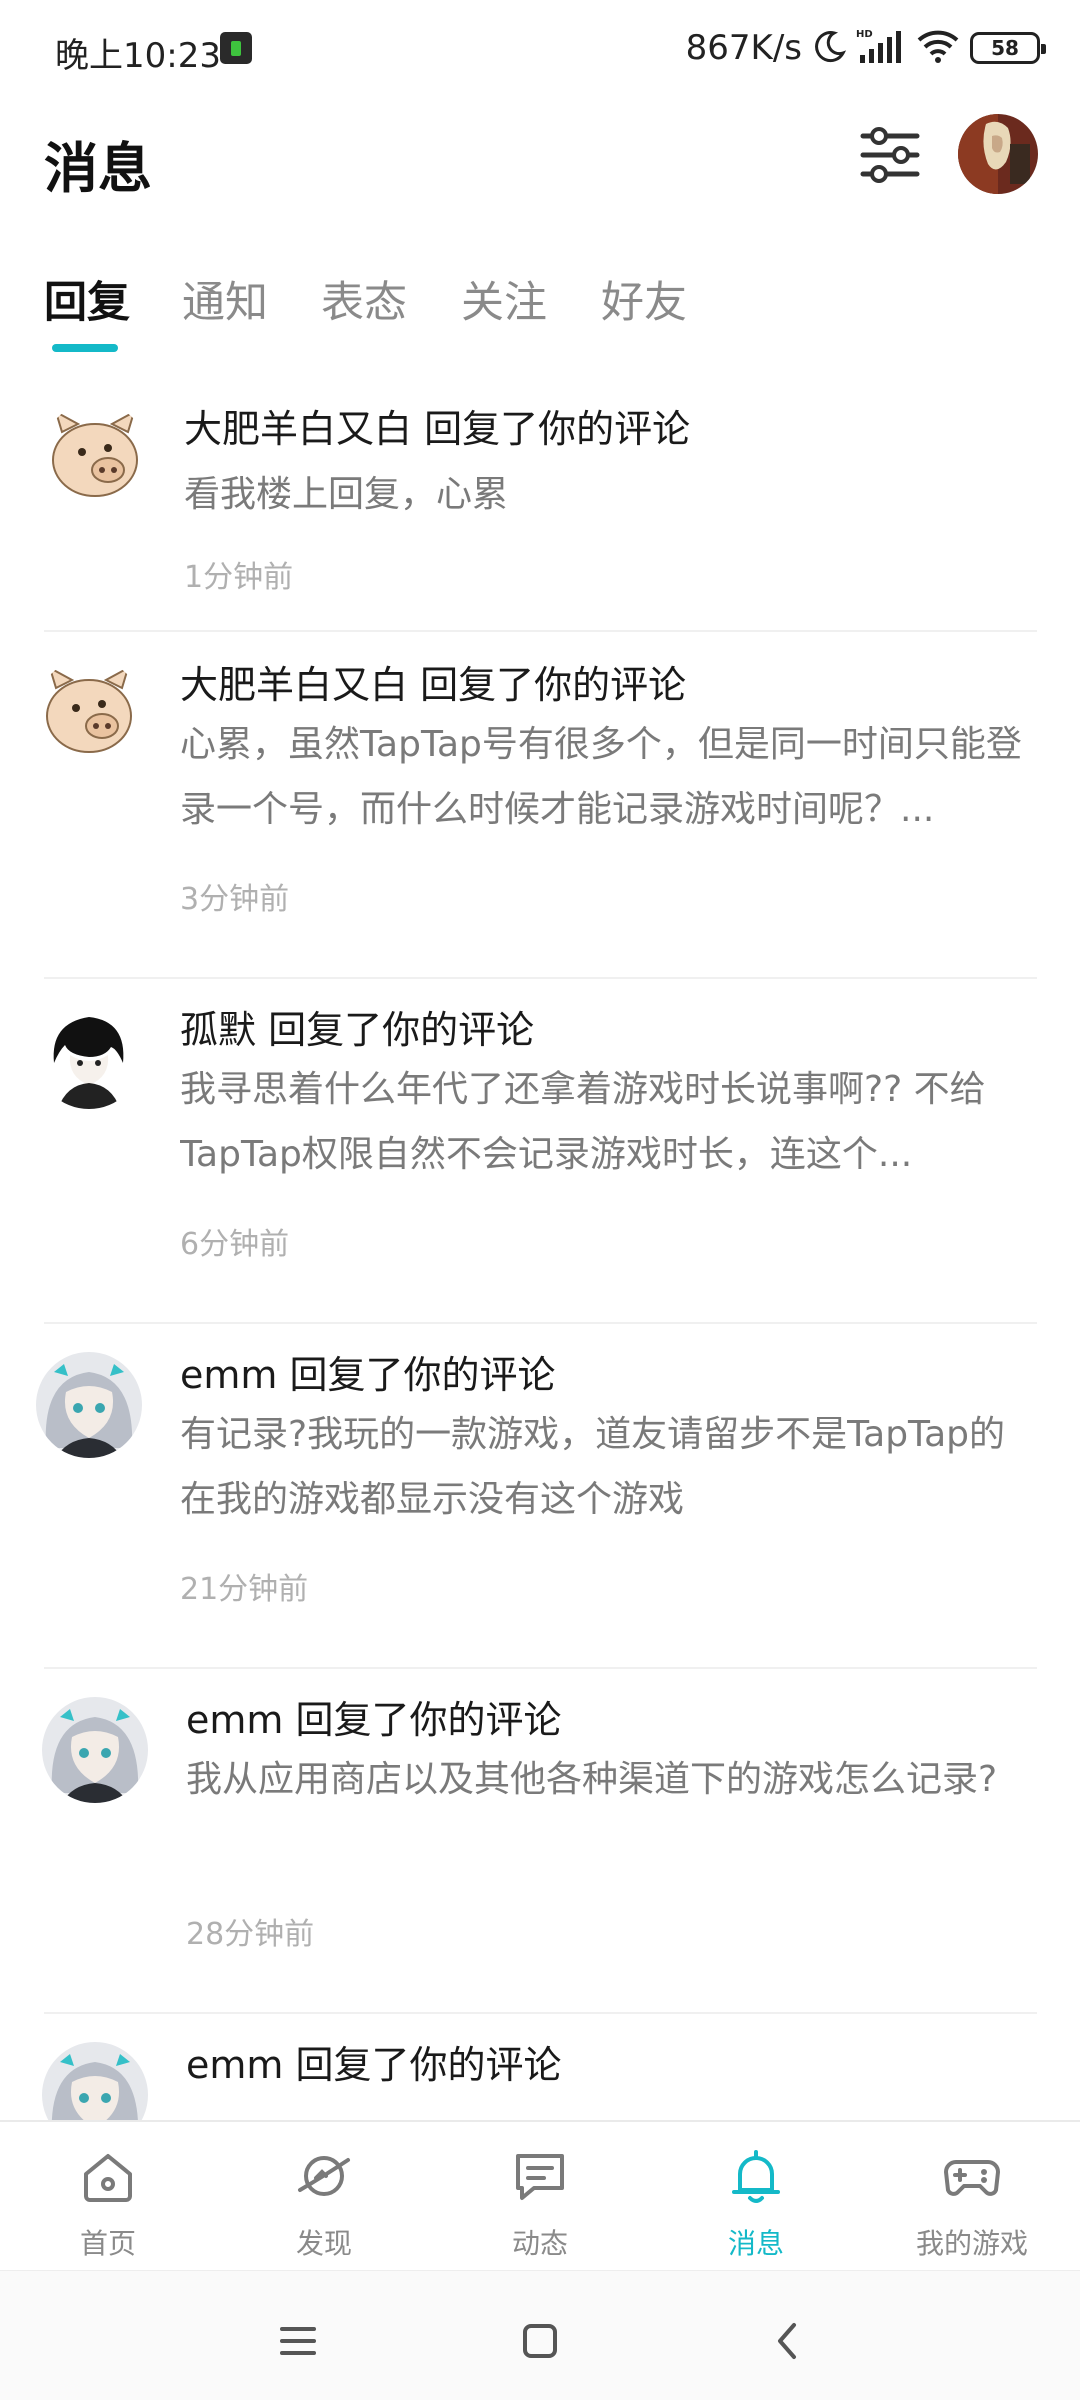  What do you see at coordinates (539, 2243) in the screenshot?
I see `nav-feed-label: 动态` at bounding box center [539, 2243].